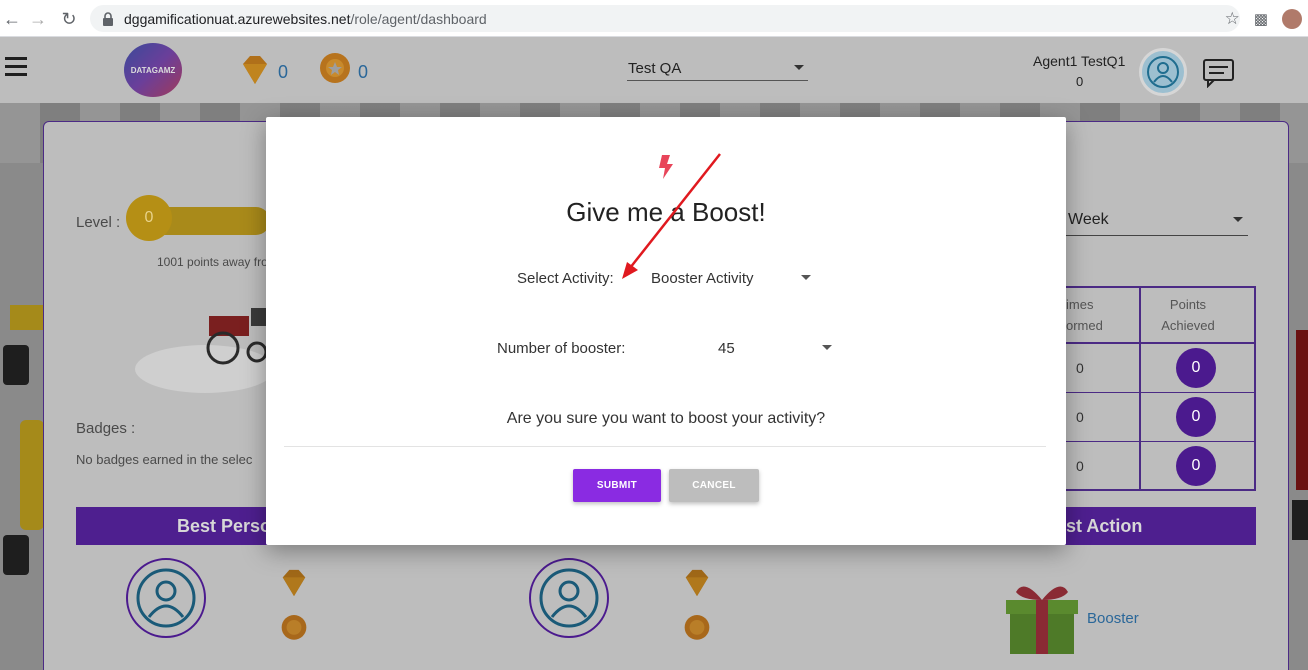 This screenshot has height=670, width=1308. Describe the element at coordinates (561, 348) in the screenshot. I see `num-booster-label: Number of booster:` at that location.